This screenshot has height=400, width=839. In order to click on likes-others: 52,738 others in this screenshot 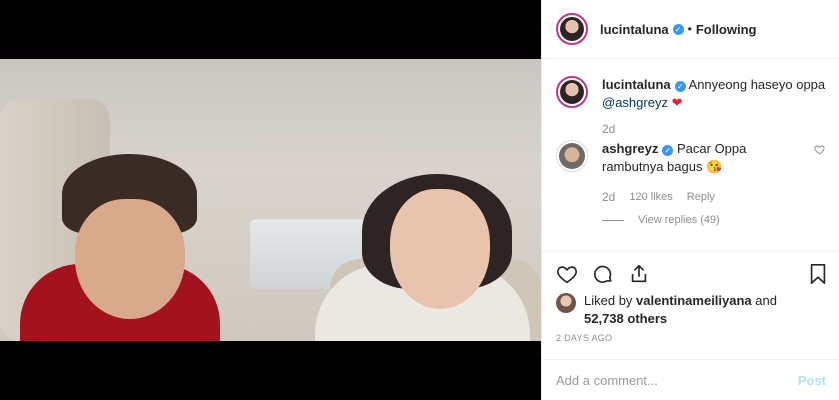, I will do `click(625, 318)`.